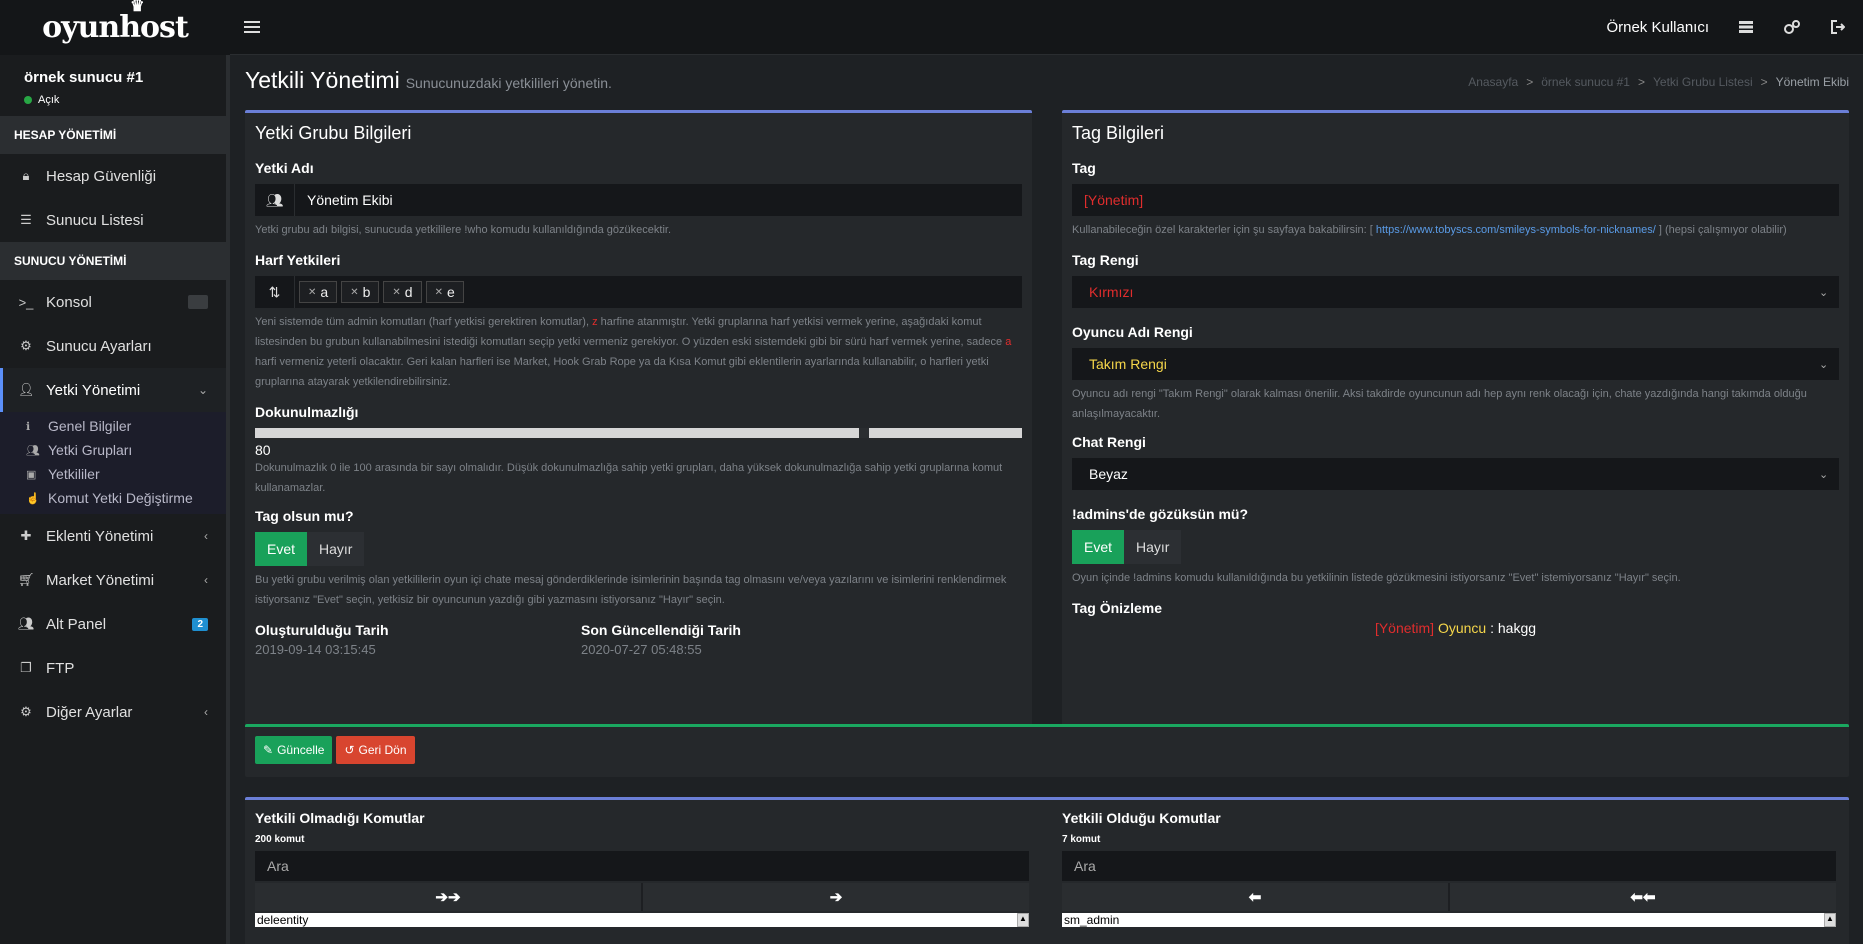  I want to click on tag-label: Tag, so click(1084, 168).